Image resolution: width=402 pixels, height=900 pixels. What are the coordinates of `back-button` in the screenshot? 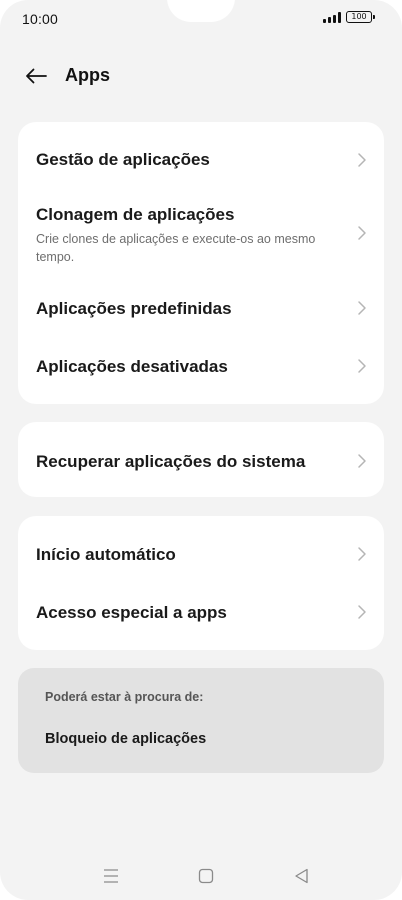 It's located at (36, 76).